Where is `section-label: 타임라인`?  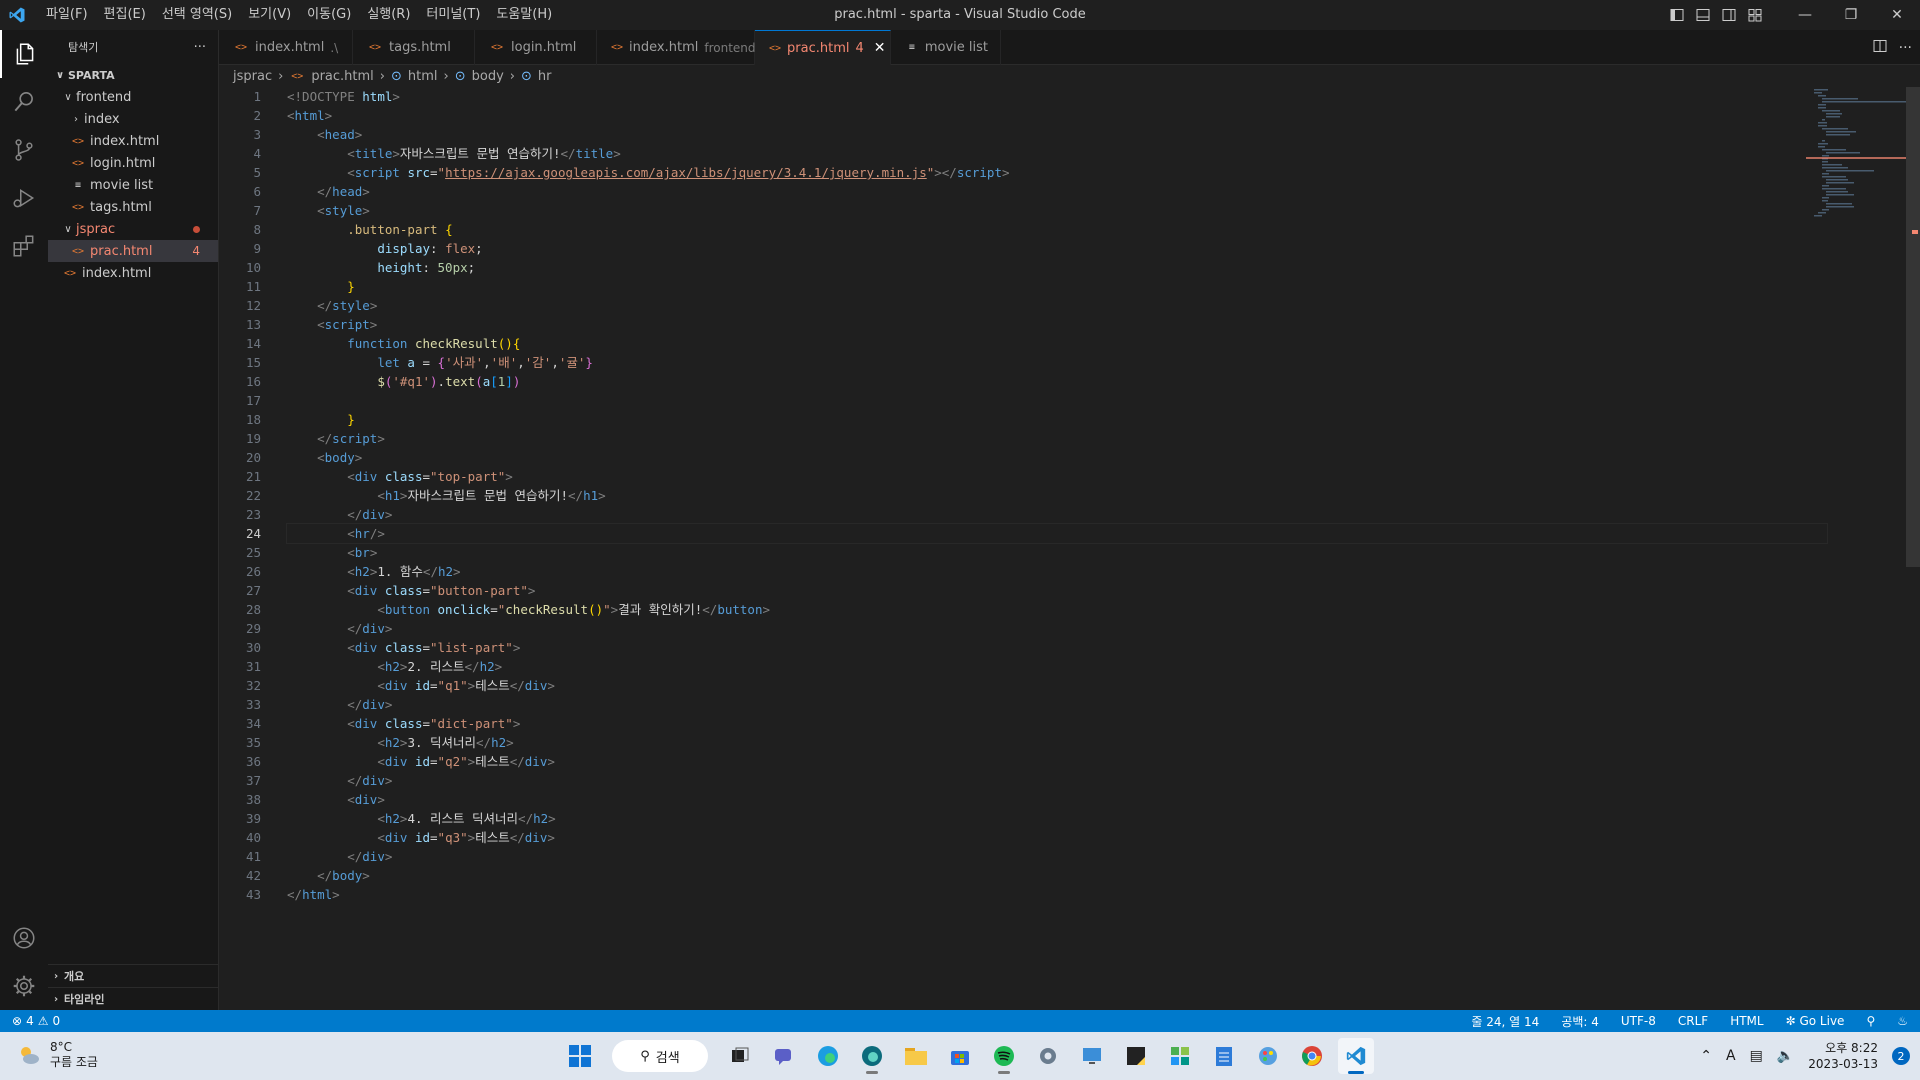
section-label: 타임라인 is located at coordinates (84, 999).